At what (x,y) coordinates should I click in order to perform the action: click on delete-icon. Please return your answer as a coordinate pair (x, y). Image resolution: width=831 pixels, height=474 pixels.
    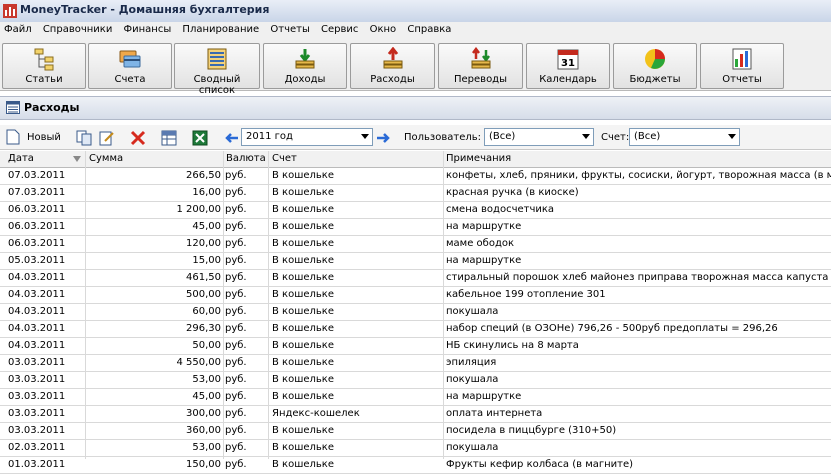
    Looking at the image, I should click on (138, 138).